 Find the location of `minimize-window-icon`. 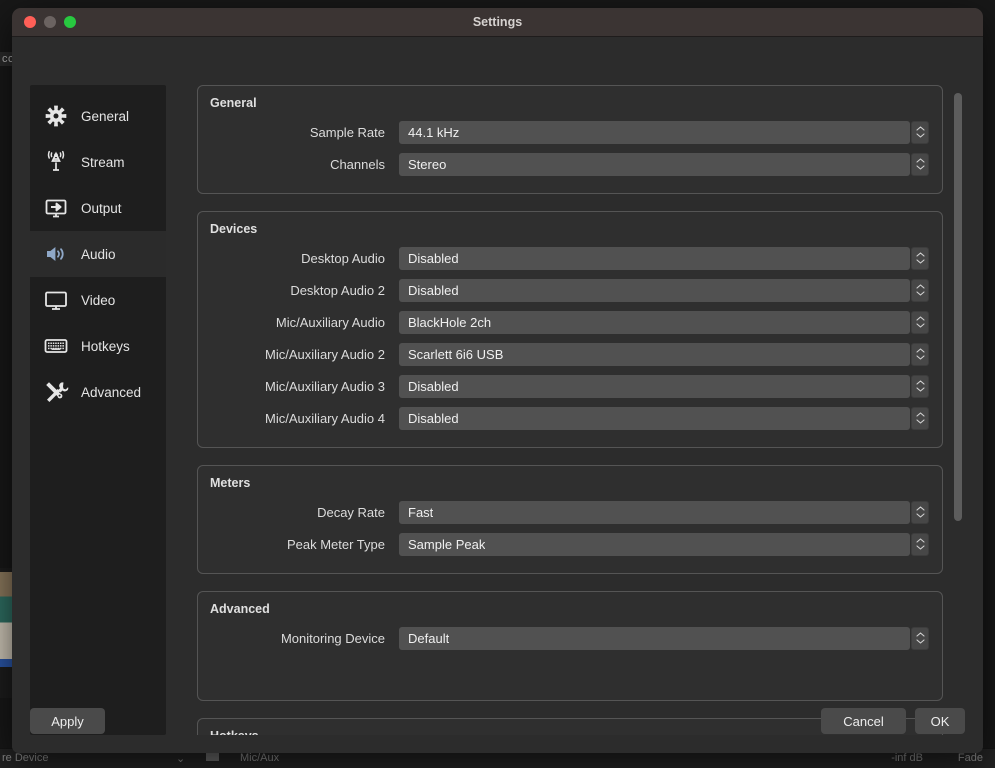

minimize-window-icon is located at coordinates (50, 22).